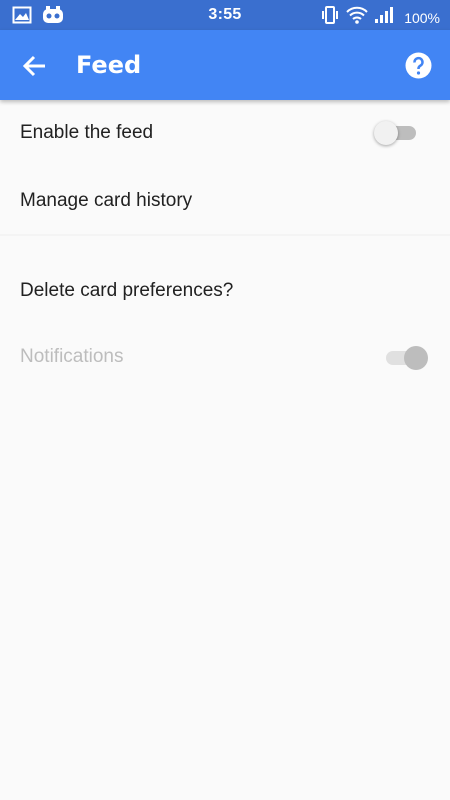 This screenshot has width=450, height=800. Describe the element at coordinates (127, 290) in the screenshot. I see `delete-prefs-label: Delete card preferences?` at that location.